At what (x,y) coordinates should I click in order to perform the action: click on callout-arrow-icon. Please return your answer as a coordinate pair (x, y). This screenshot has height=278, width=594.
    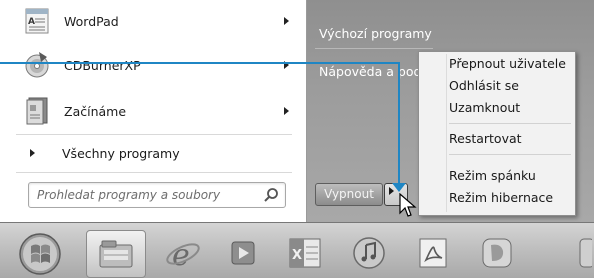
    Looking at the image, I should click on (399, 187).